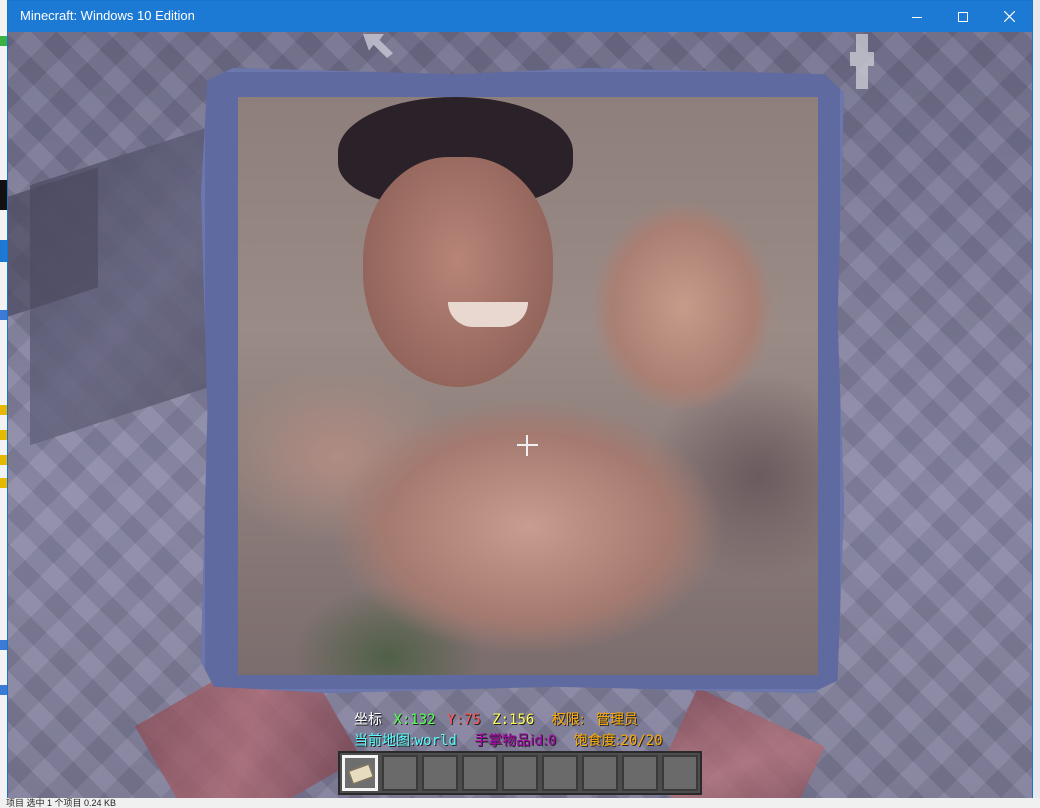  What do you see at coordinates (552, 741) in the screenshot?
I see `held-item-value: 0` at bounding box center [552, 741].